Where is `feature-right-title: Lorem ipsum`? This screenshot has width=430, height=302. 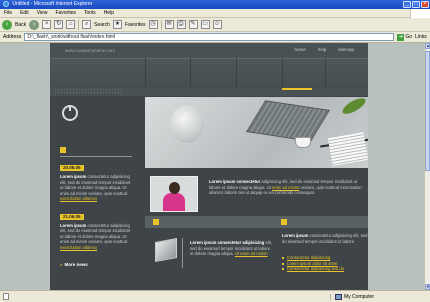 feature-right-title: Lorem ipsum is located at coordinates (295, 235).